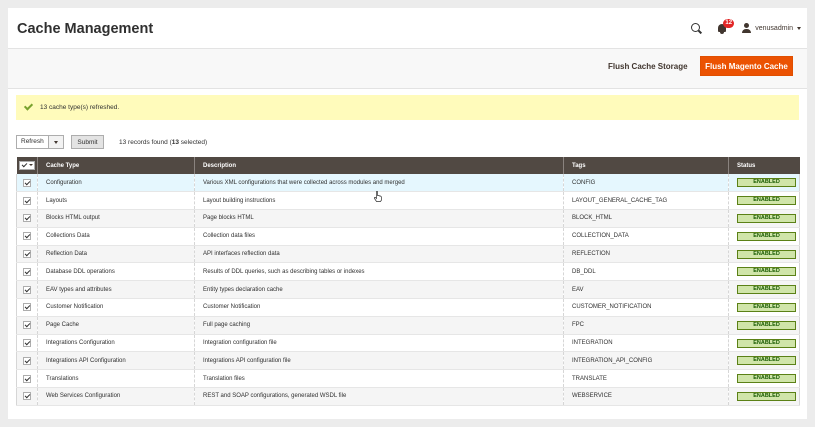 This screenshot has height=427, width=815. What do you see at coordinates (379, 218) in the screenshot?
I see `cache-description: Page blocks HTML` at bounding box center [379, 218].